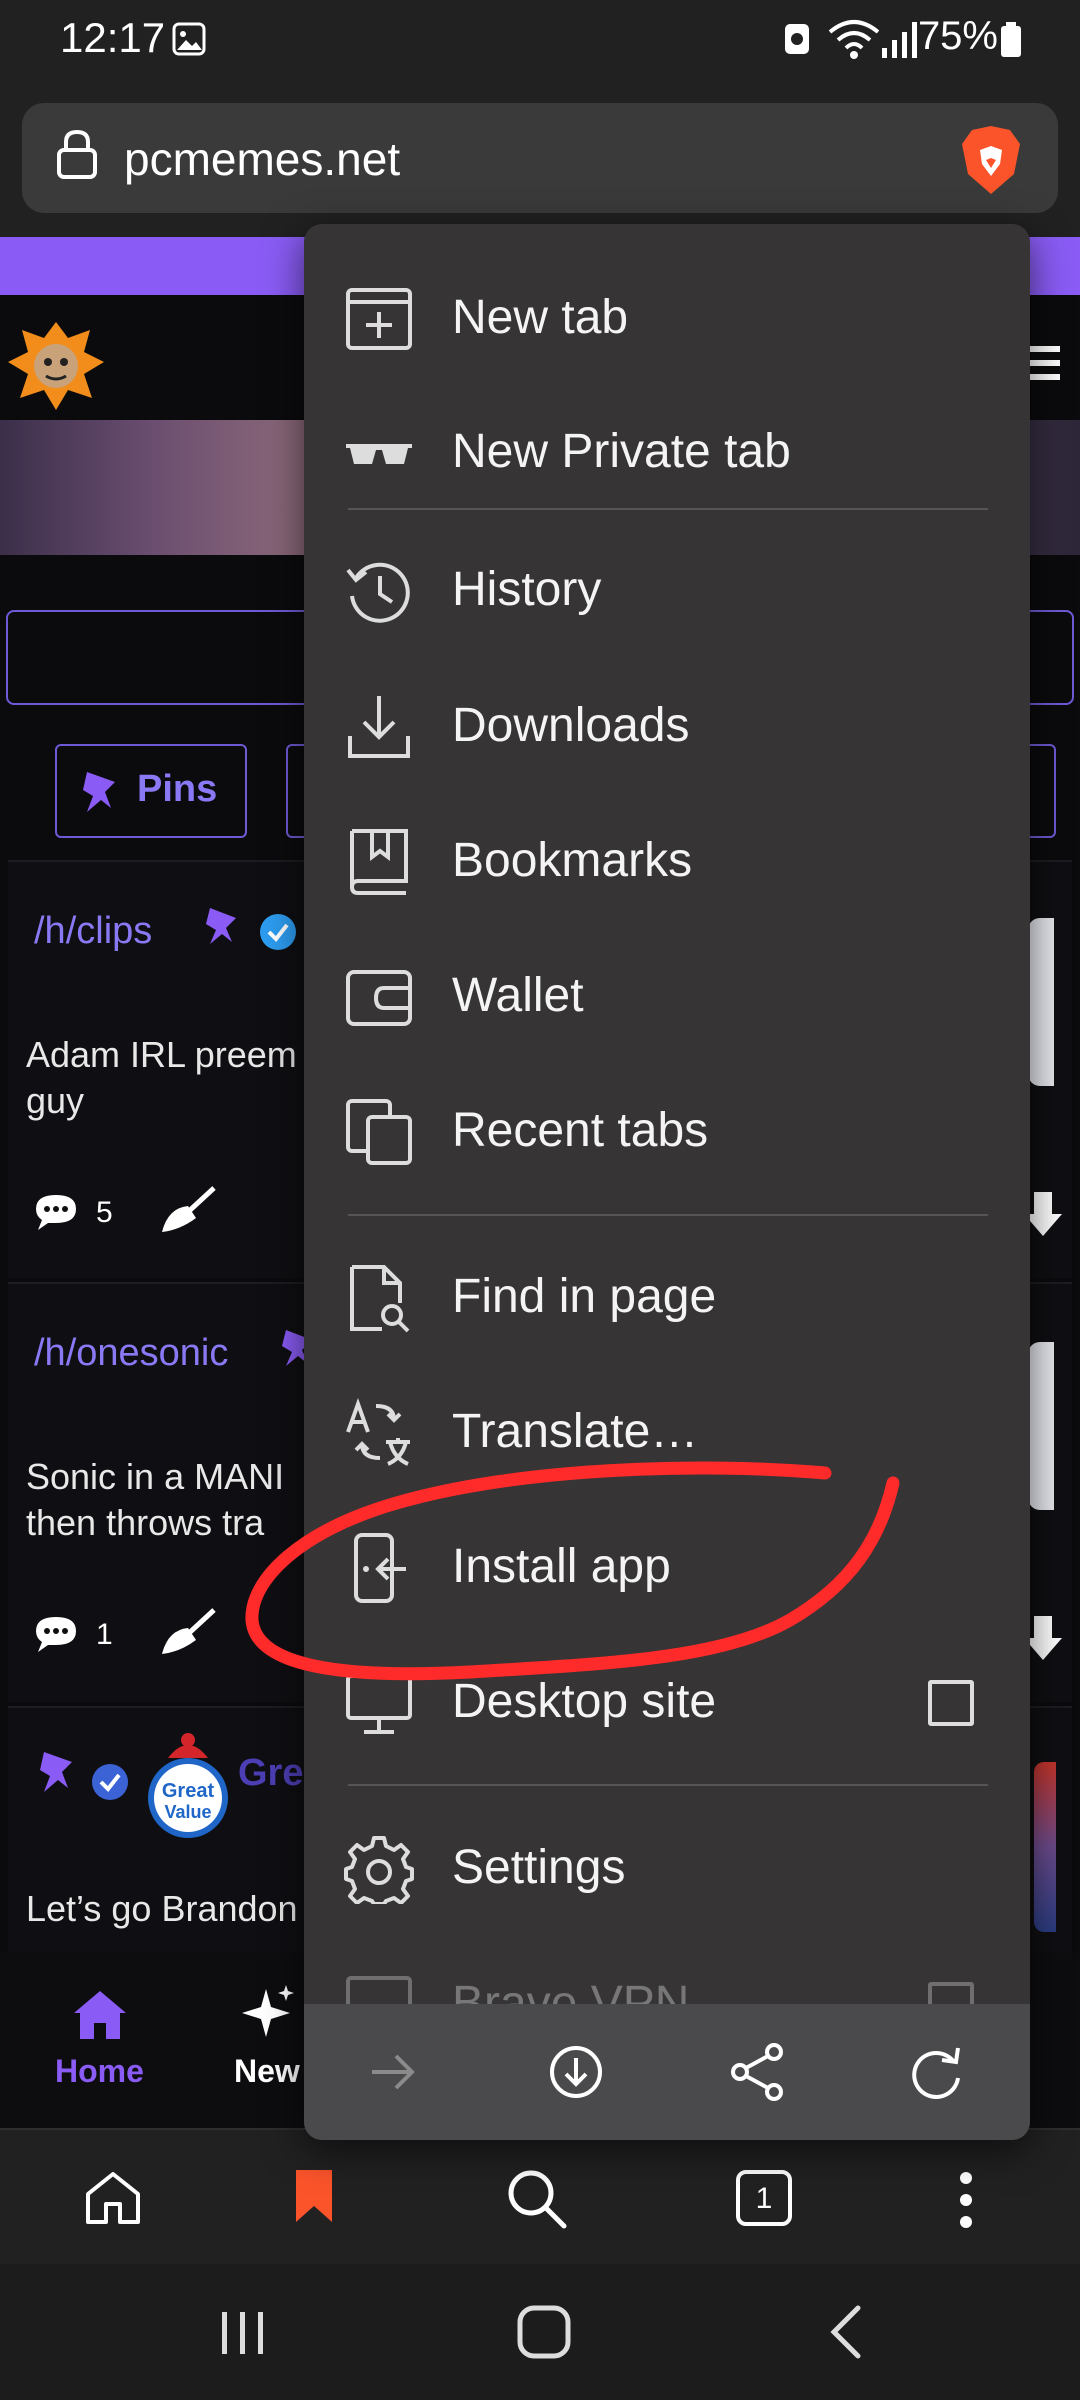 The height and width of the screenshot is (2400, 1080). I want to click on pins-button: Pins, so click(151, 791).